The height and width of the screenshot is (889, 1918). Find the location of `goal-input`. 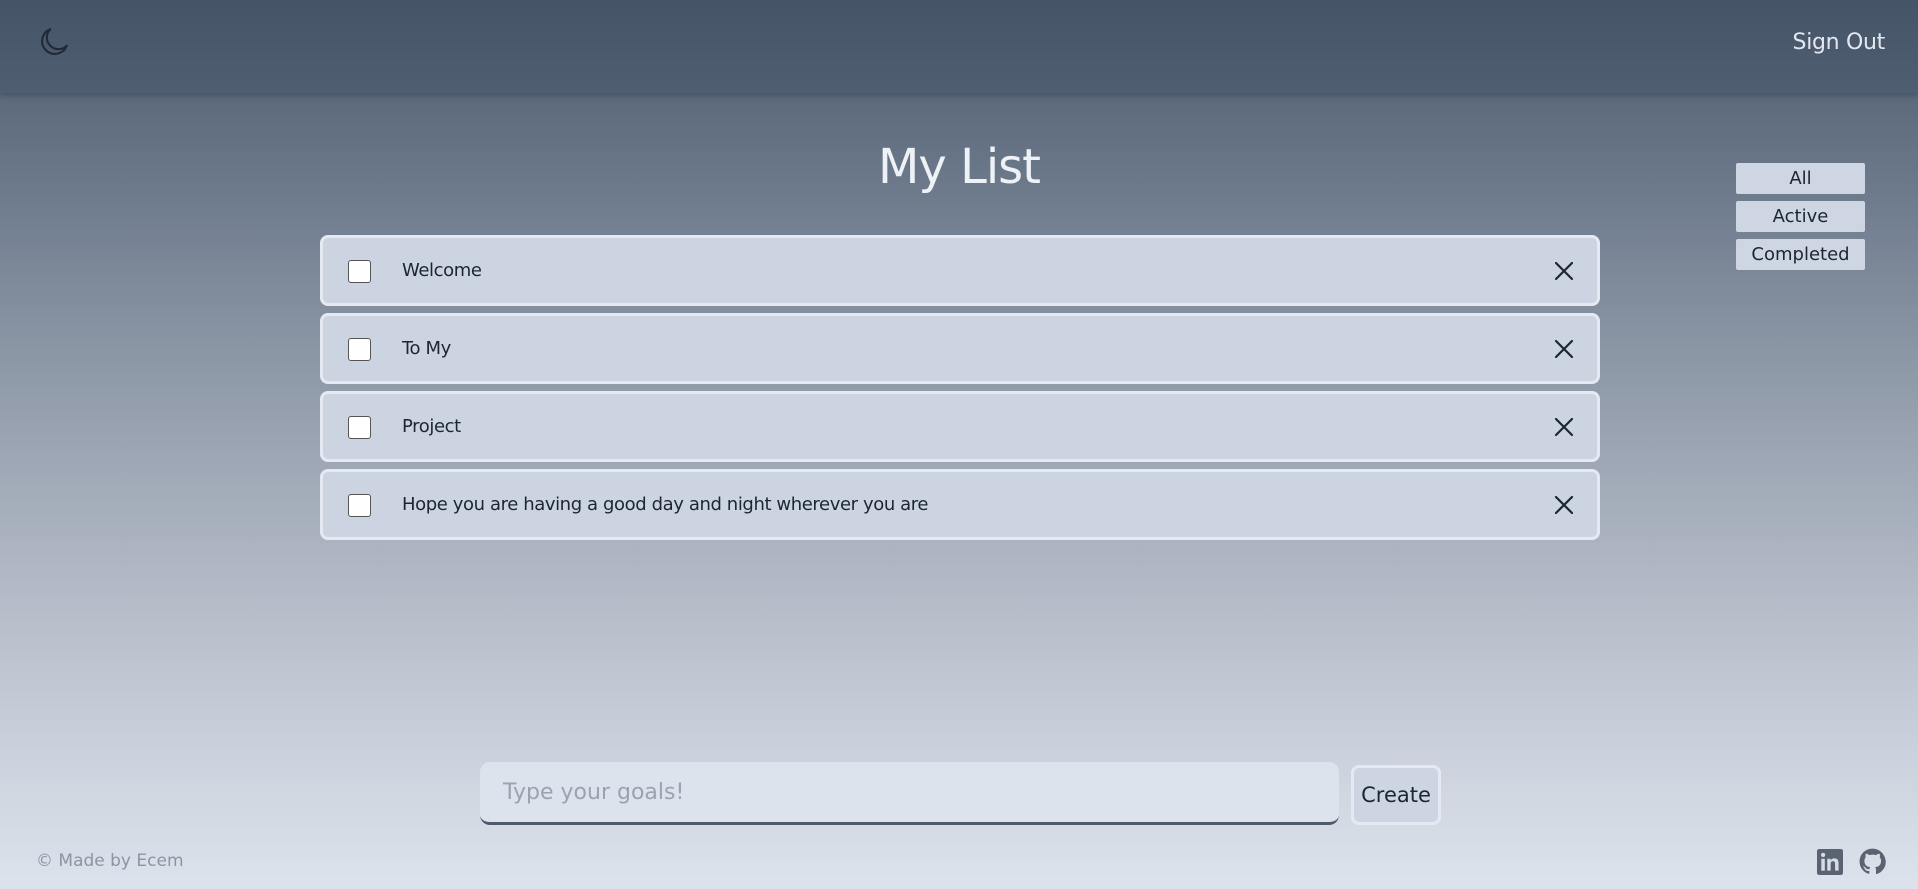

goal-input is located at coordinates (909, 793).